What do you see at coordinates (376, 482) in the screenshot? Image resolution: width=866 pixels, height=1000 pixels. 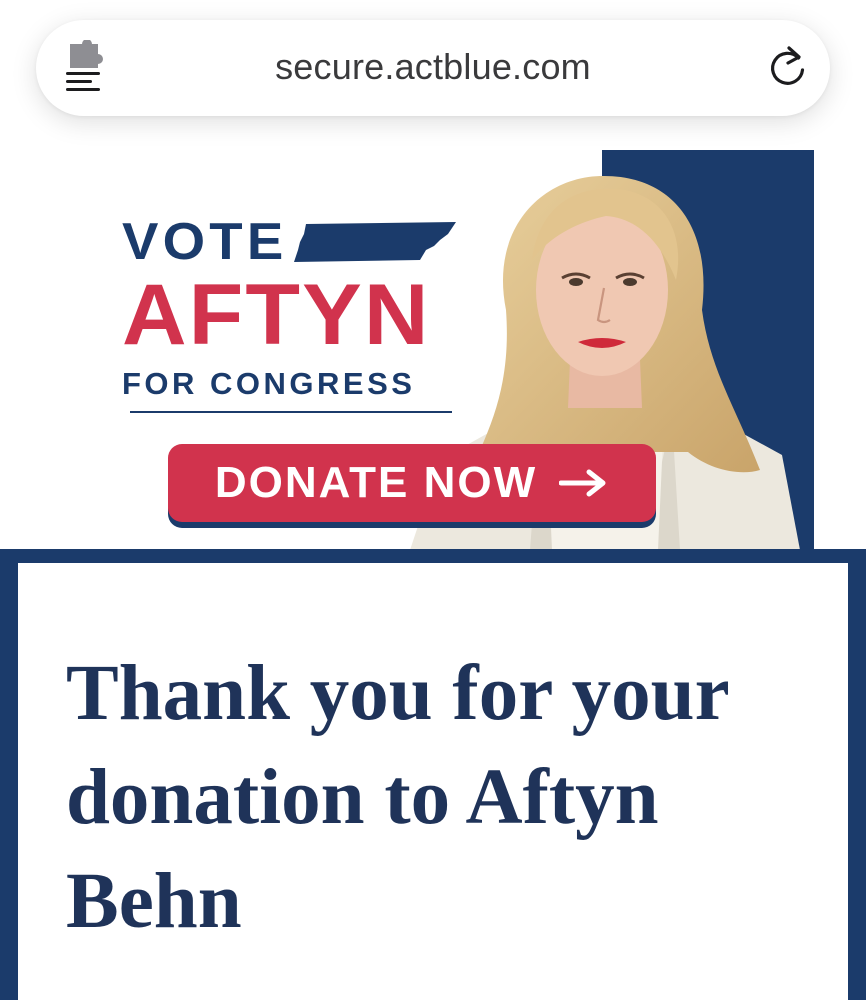 I see `donate-now-label: DONATE NOW` at bounding box center [376, 482].